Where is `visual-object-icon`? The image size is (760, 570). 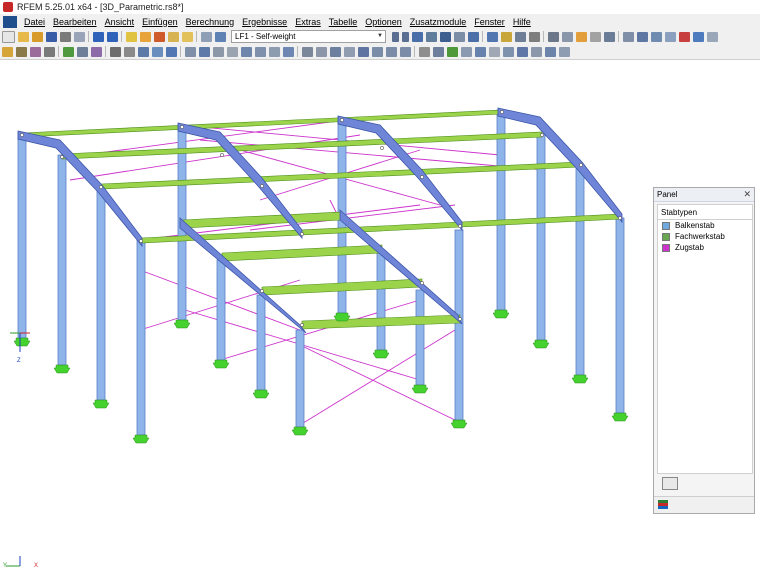 visual-object-icon is located at coordinates (564, 51).